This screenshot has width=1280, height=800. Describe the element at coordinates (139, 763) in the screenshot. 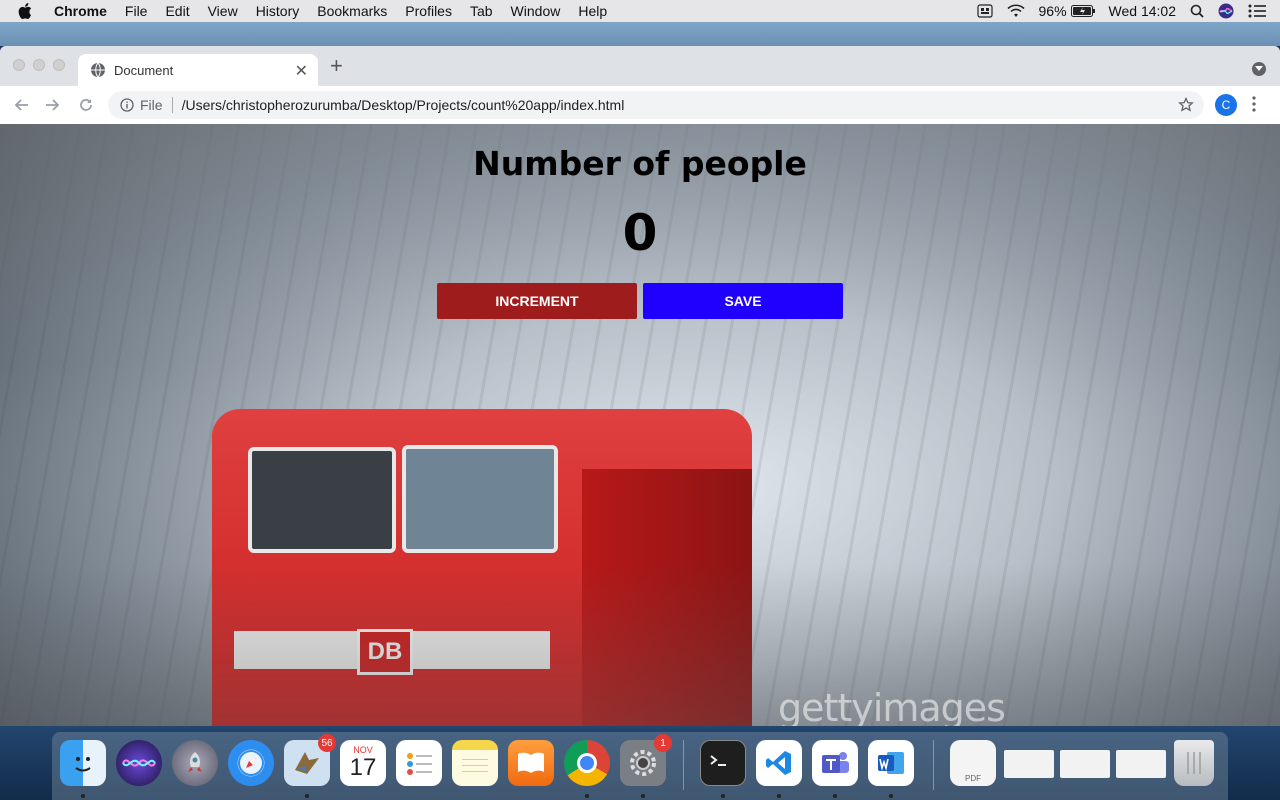

I see `siri-icon` at that location.